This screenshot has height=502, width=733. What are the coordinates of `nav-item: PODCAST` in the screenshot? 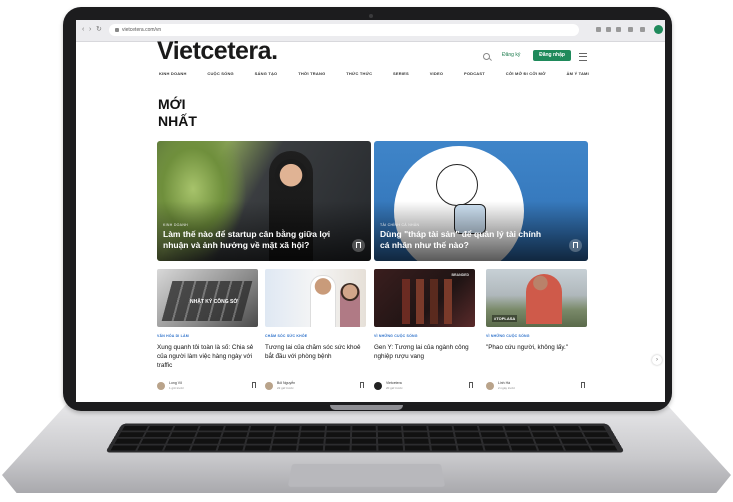 It's located at (474, 73).